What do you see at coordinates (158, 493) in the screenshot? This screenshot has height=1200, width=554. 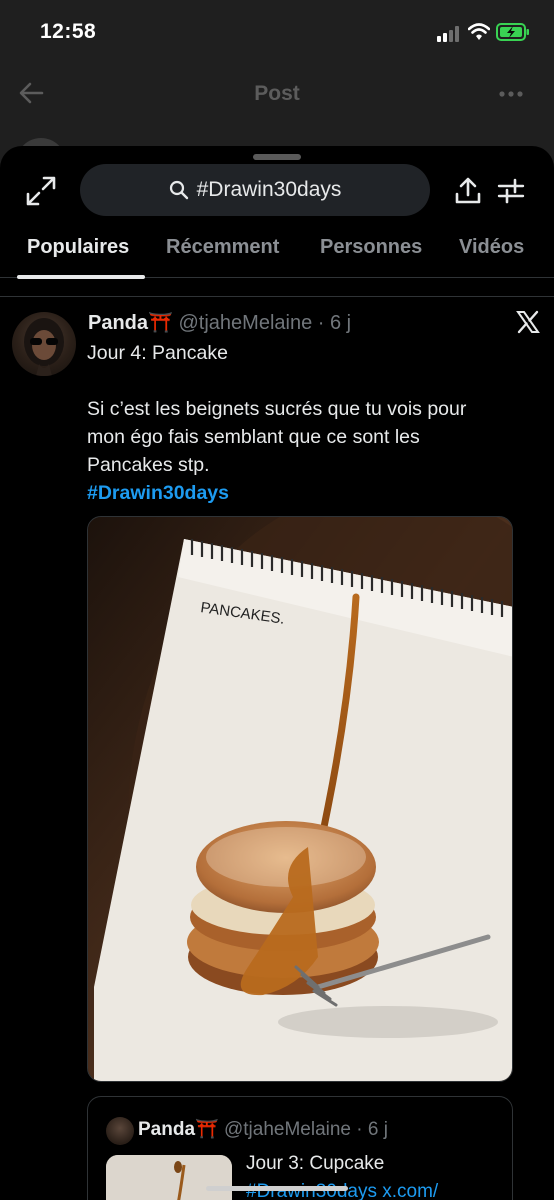 I see `post-hashtag-link: #Drawin30days` at bounding box center [158, 493].